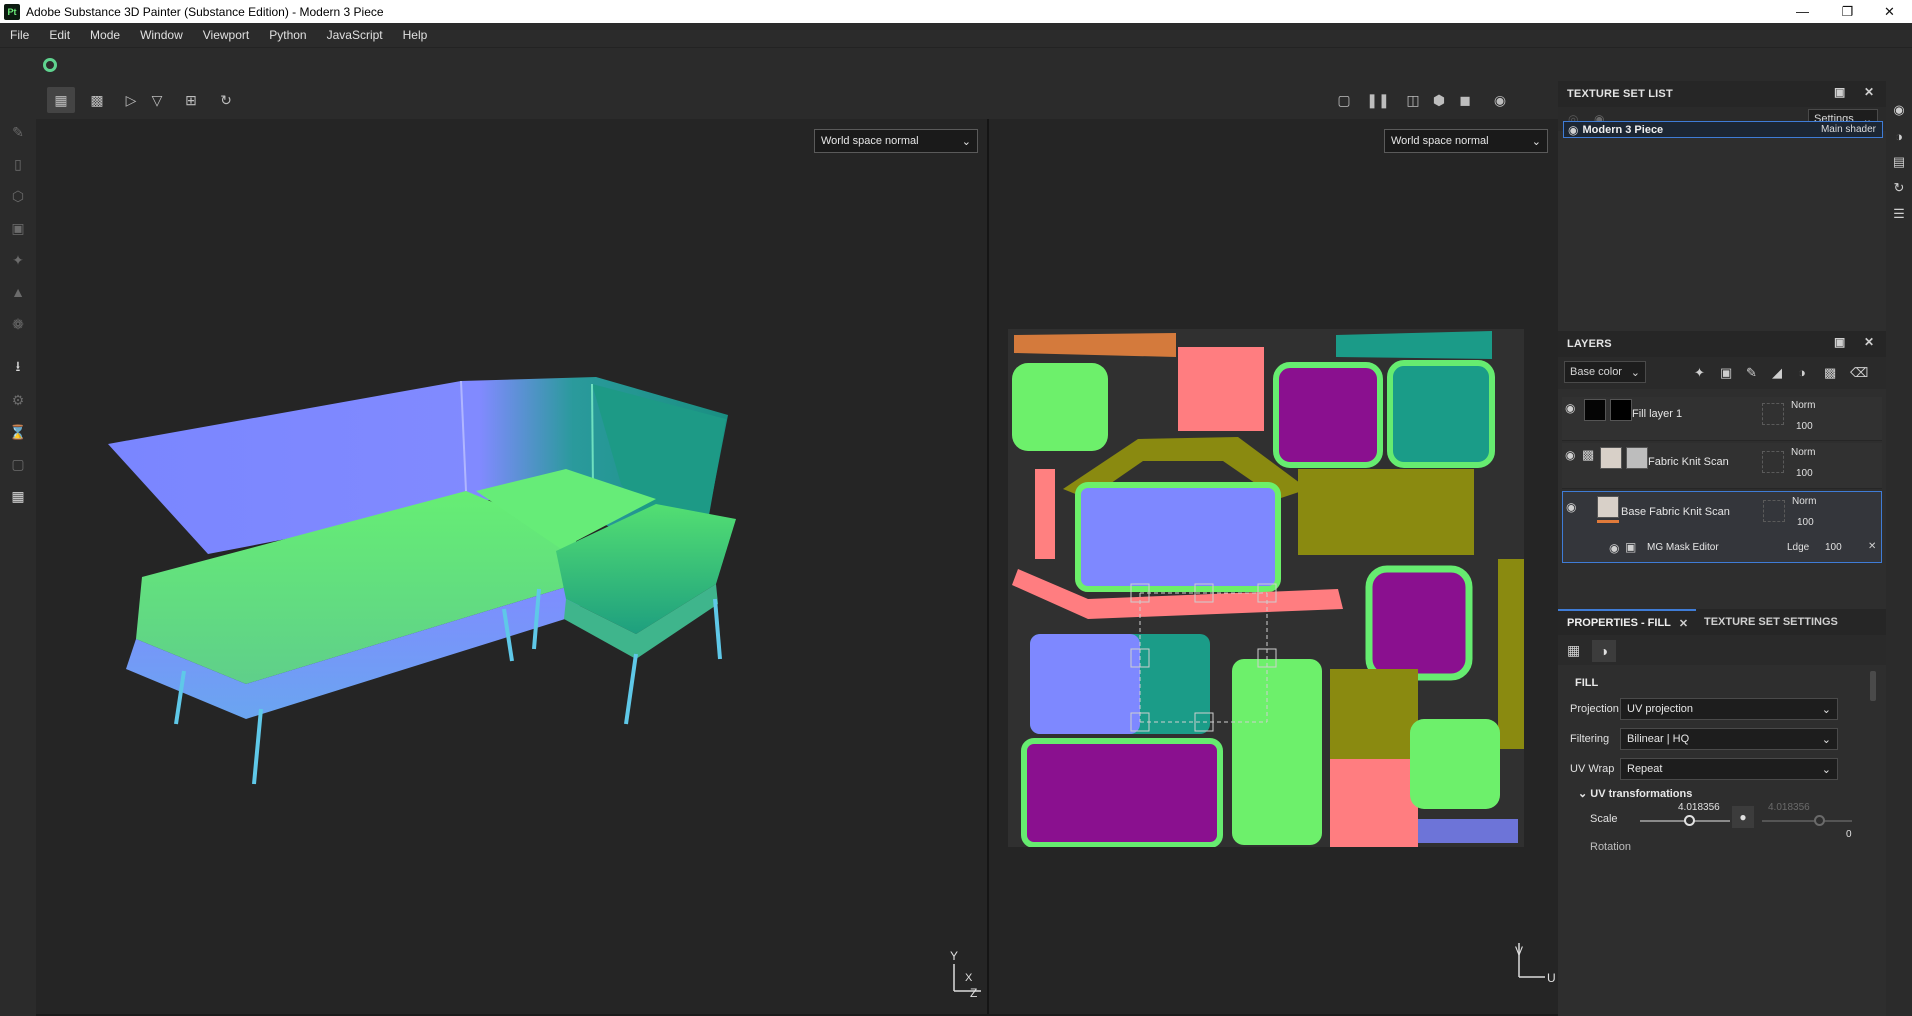 The image size is (1912, 1016). I want to click on polygon-fill-icon: ▣, so click(18, 228).